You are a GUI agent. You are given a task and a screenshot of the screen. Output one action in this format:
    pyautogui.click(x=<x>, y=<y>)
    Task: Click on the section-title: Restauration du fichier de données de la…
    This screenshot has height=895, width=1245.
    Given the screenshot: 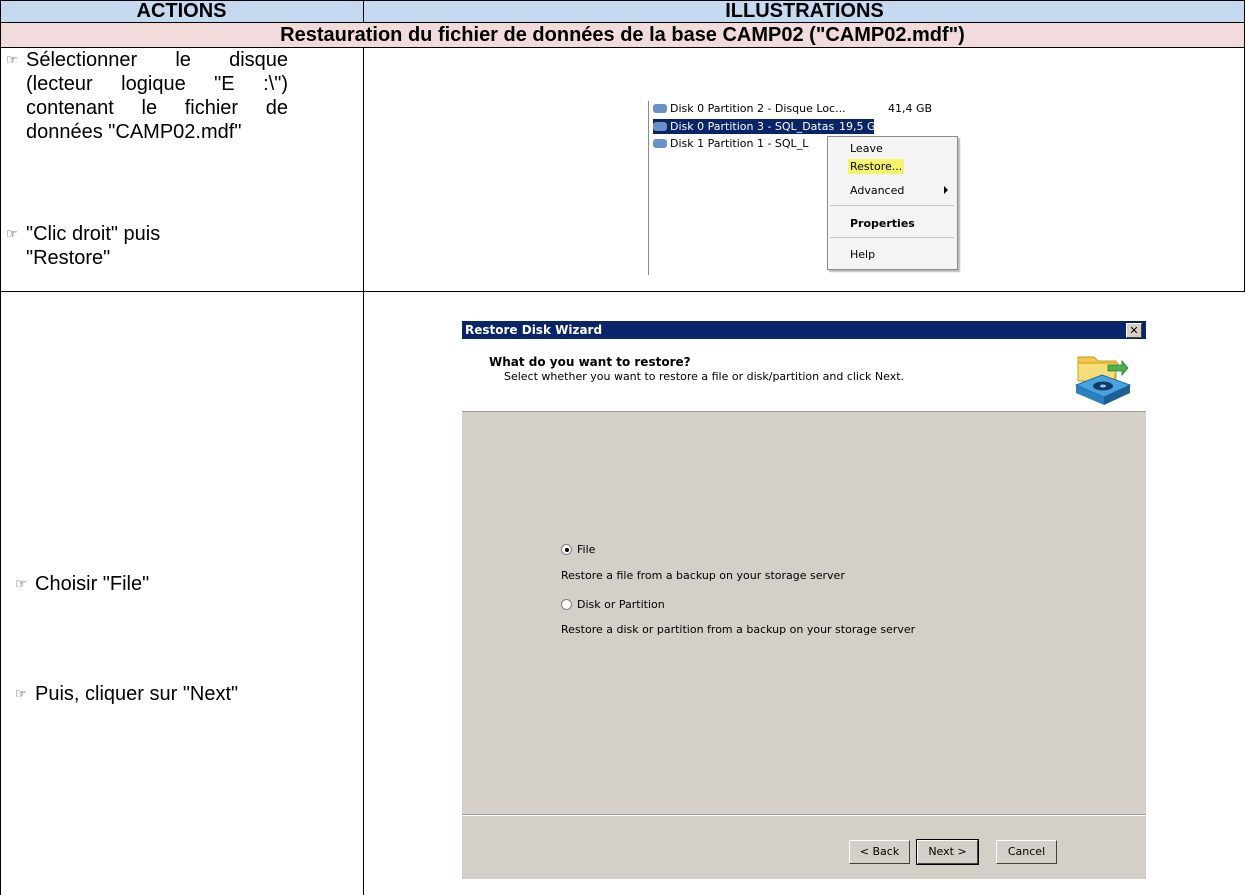 What is the action you would take?
    pyautogui.click(x=622, y=35)
    